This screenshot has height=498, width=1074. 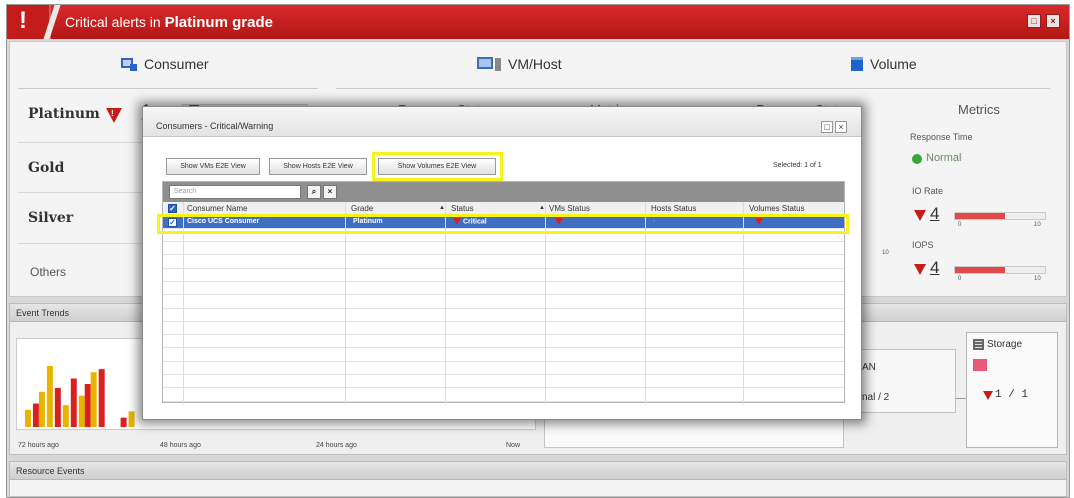 I want to click on critical-icon: !, so click(x=114, y=115).